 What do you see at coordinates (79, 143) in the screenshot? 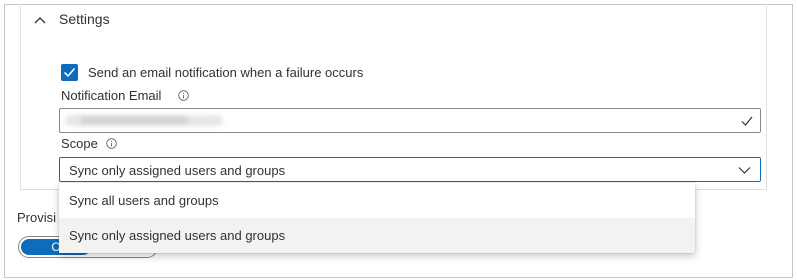
I see `scope-label: Scope` at bounding box center [79, 143].